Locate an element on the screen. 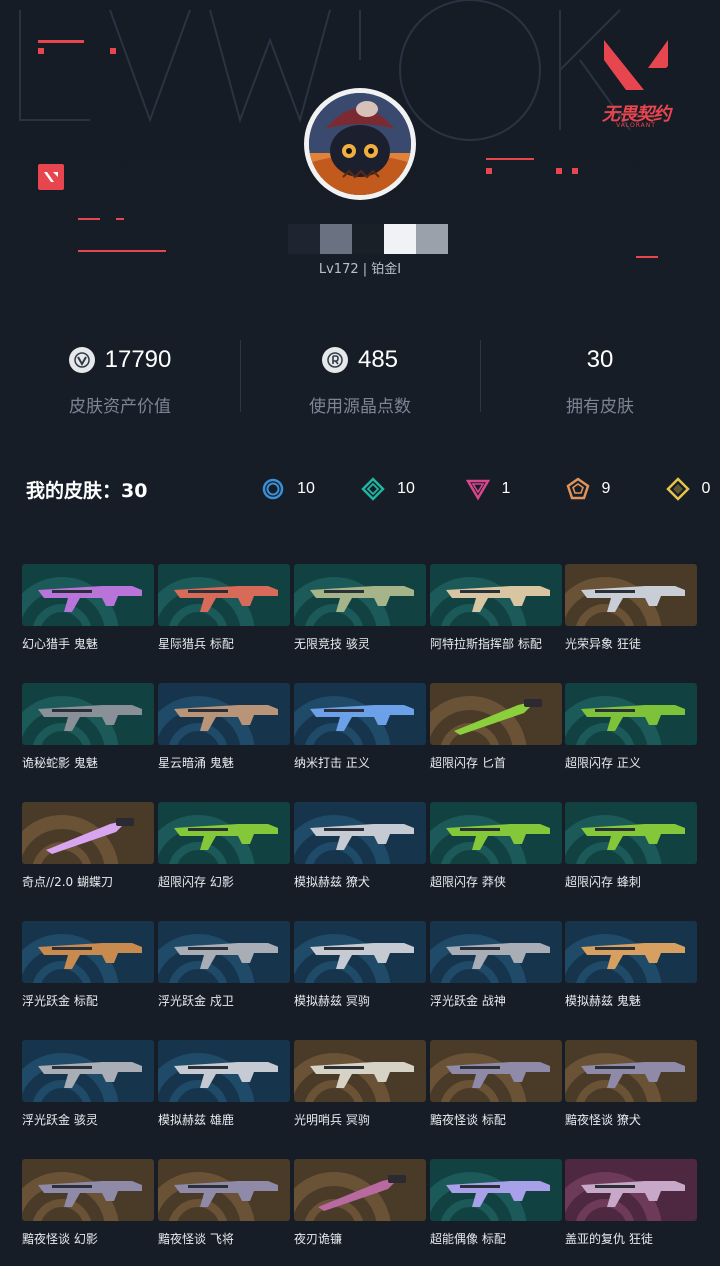 The image size is (720, 1266). skin-card: 浮光跃金 标配 is located at coordinates (88, 965).